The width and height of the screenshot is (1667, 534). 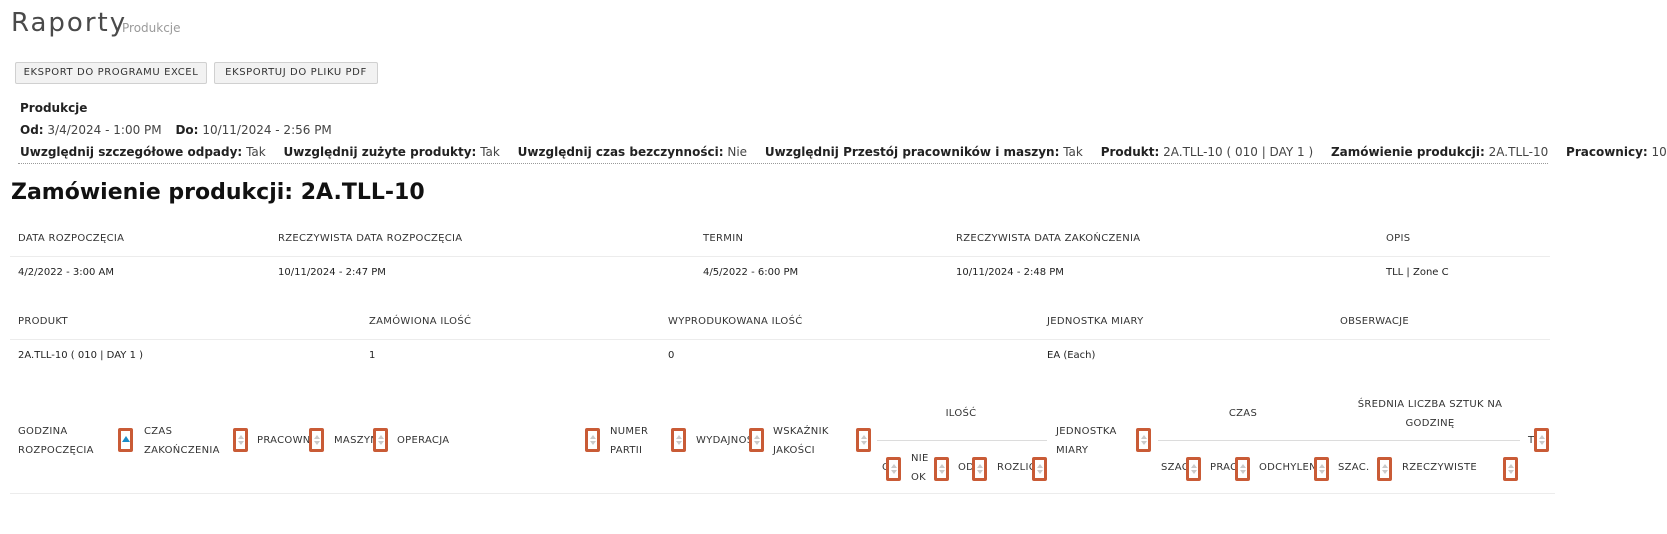 I want to click on info-value-actual-start: 10/11/2024 - 2:47 PM, so click(x=332, y=272).